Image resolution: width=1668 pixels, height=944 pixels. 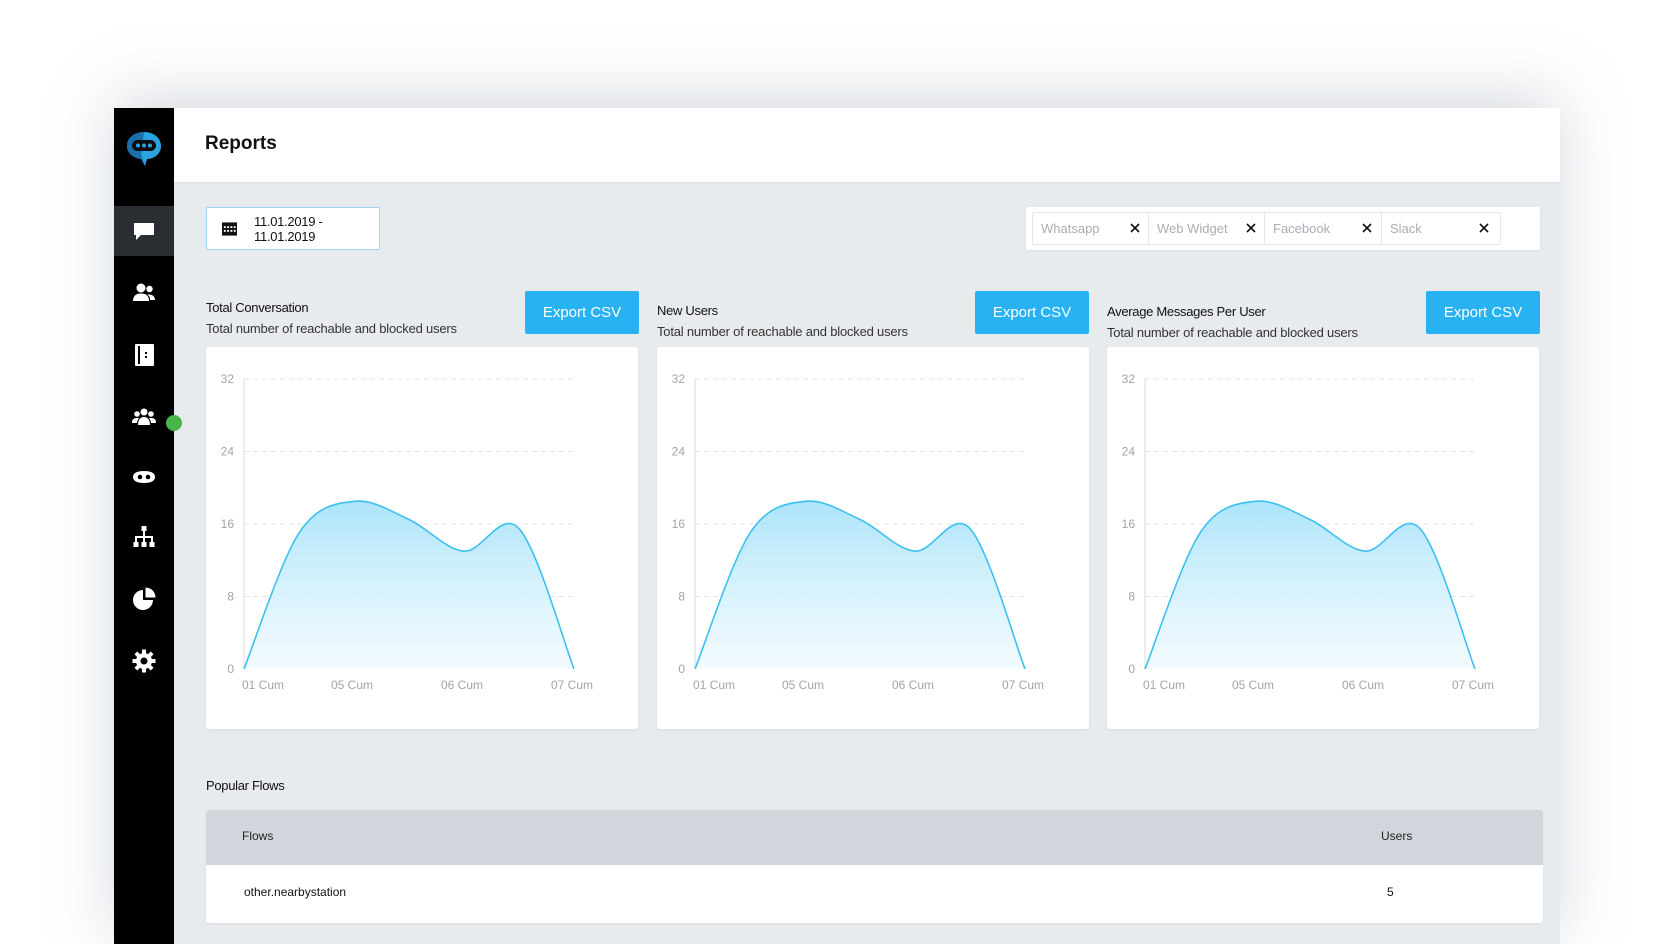 I want to click on avg-messages-chart: 0 8 16 24 32 01 Cum 05 Cum 06 Cum 07 Cum, so click(x=1308, y=532).